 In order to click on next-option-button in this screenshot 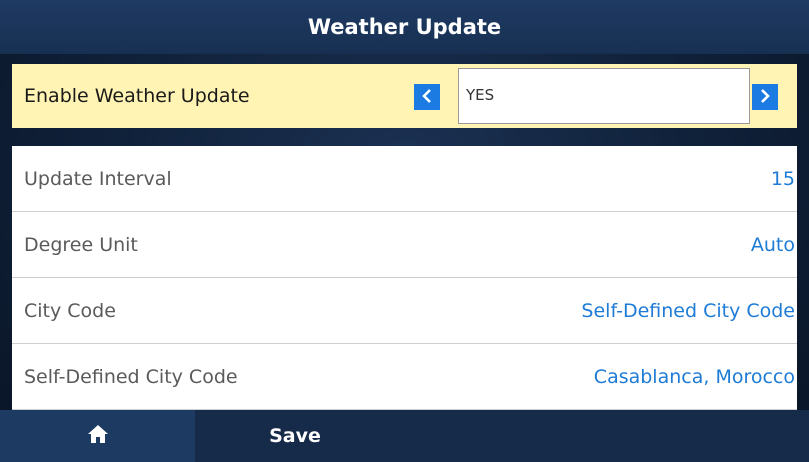, I will do `click(765, 97)`.